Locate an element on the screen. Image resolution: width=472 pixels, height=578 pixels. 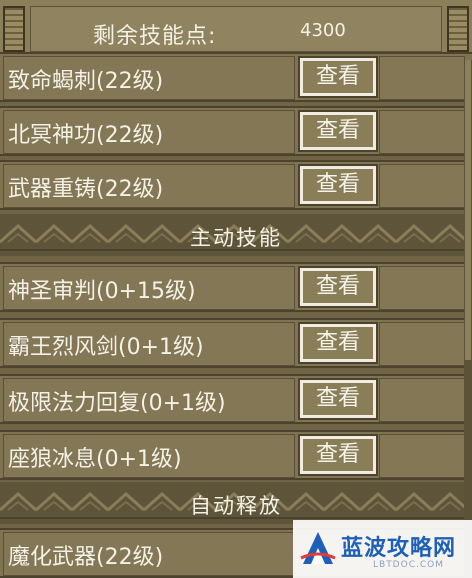
skill-name: 魔化武器(22级) is located at coordinates (86, 557).